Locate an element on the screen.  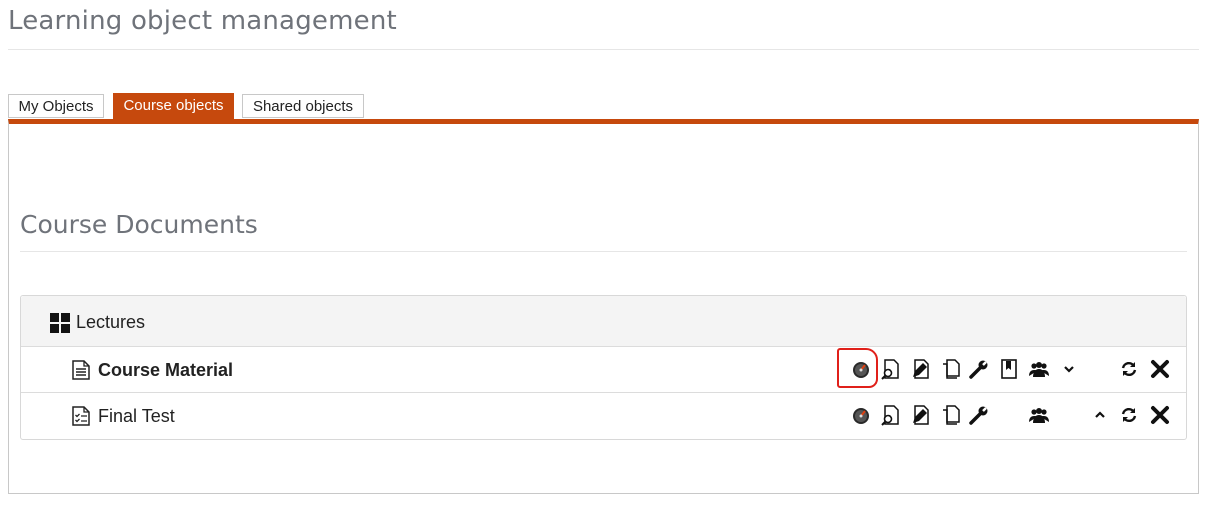
folder-label: Lectures is located at coordinates (111, 322).